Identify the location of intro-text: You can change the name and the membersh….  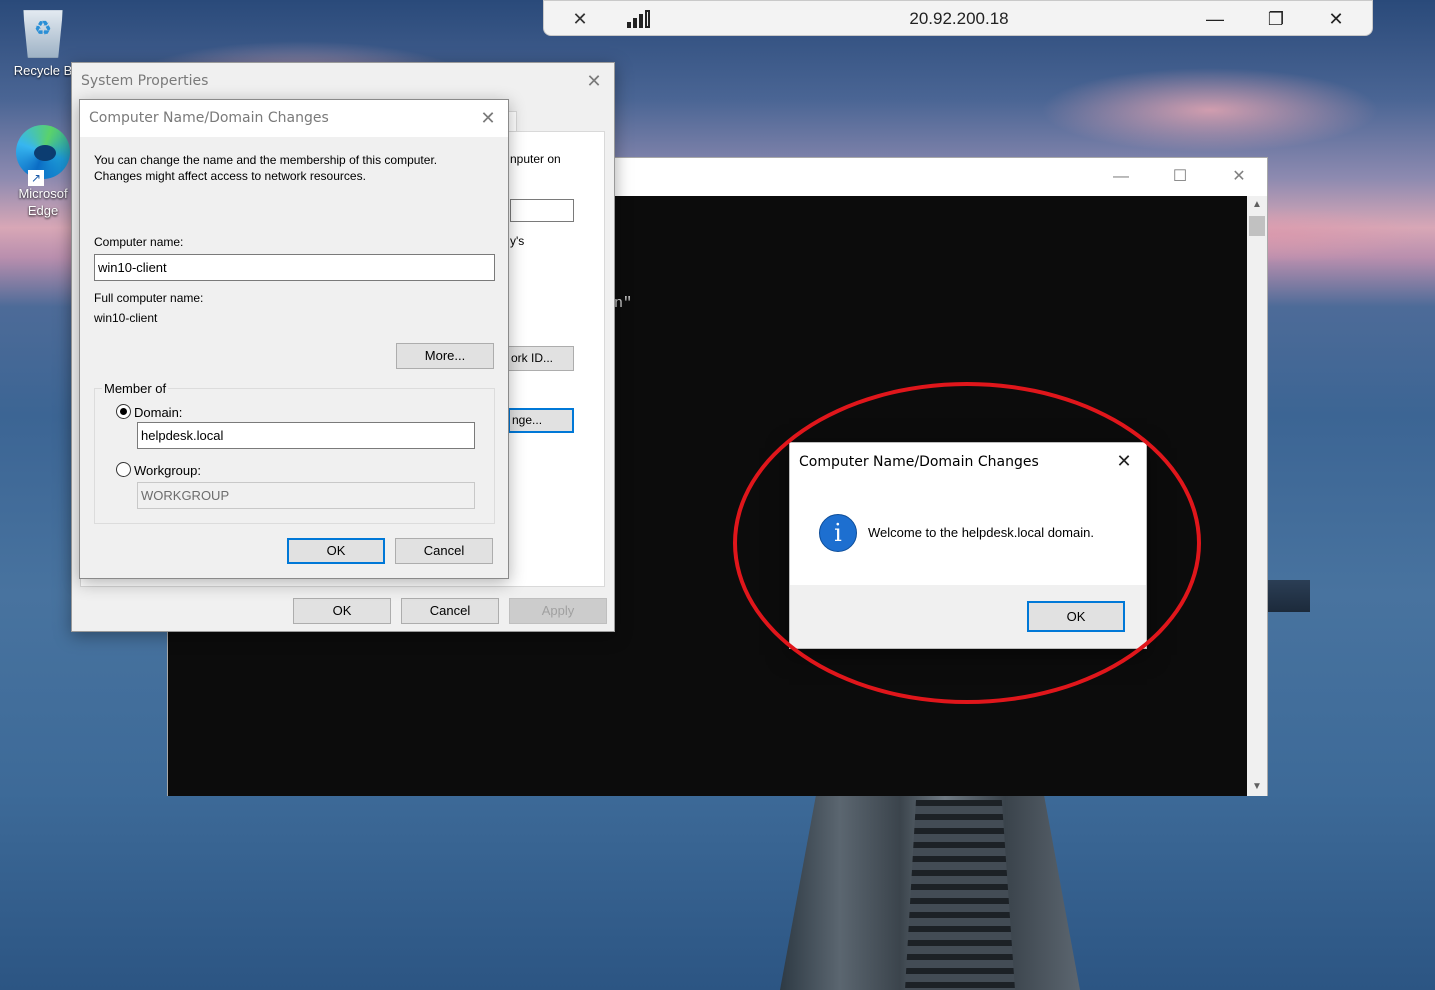
(294, 168).